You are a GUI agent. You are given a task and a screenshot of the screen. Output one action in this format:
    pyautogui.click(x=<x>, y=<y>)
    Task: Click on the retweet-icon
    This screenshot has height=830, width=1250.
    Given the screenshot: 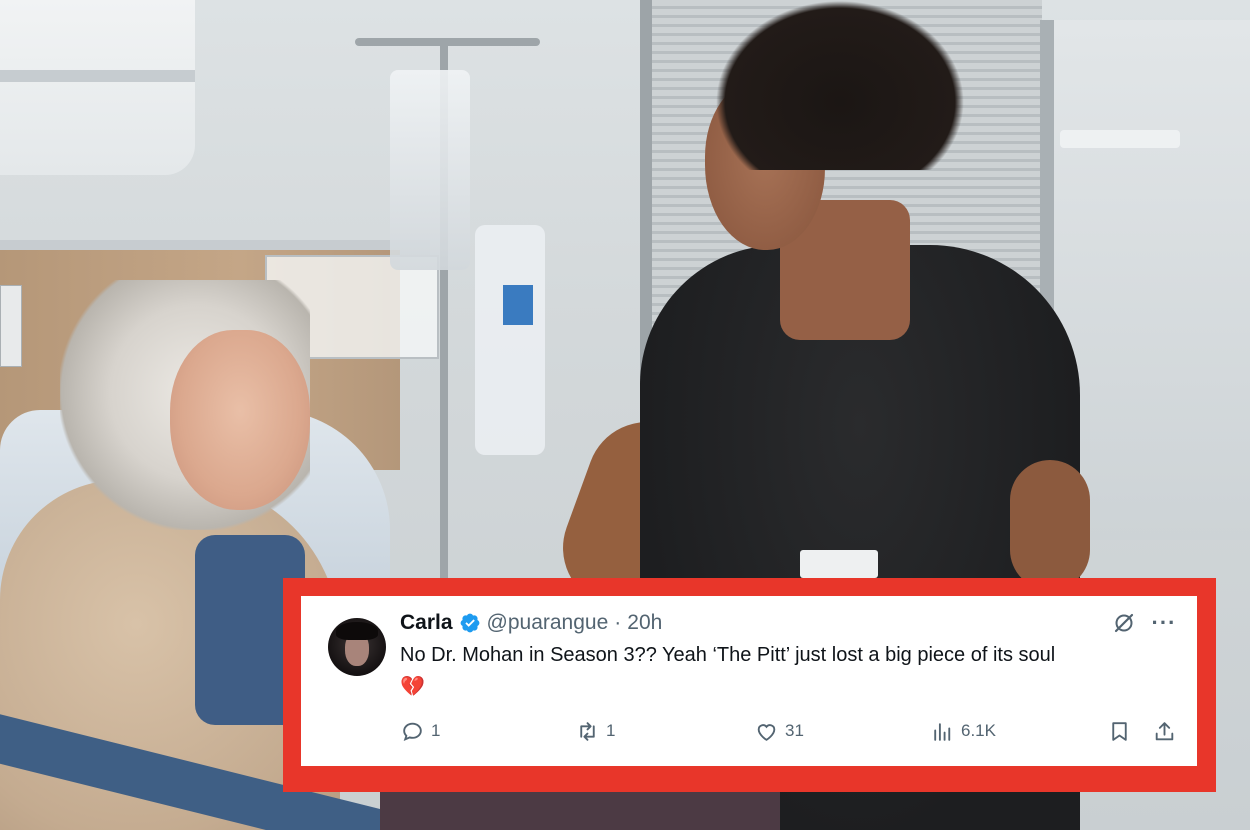 What is the action you would take?
    pyautogui.click(x=587, y=731)
    